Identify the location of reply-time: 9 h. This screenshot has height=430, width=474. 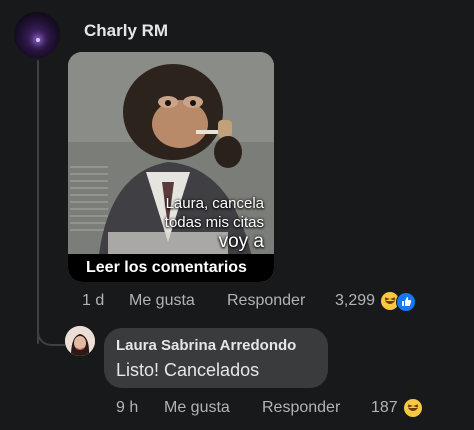
(127, 408).